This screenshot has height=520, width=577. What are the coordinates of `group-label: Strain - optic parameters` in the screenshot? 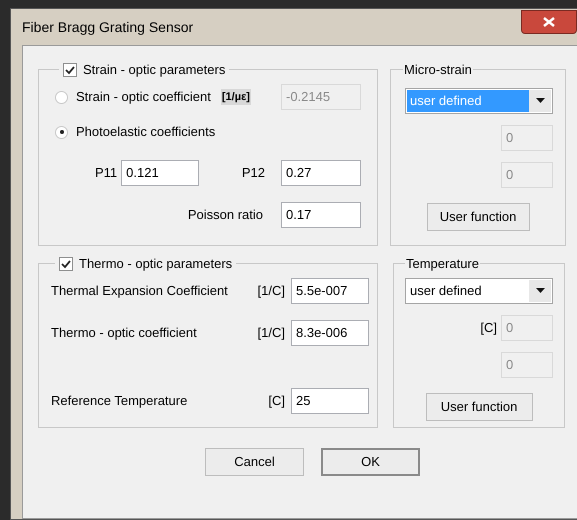 It's located at (154, 70).